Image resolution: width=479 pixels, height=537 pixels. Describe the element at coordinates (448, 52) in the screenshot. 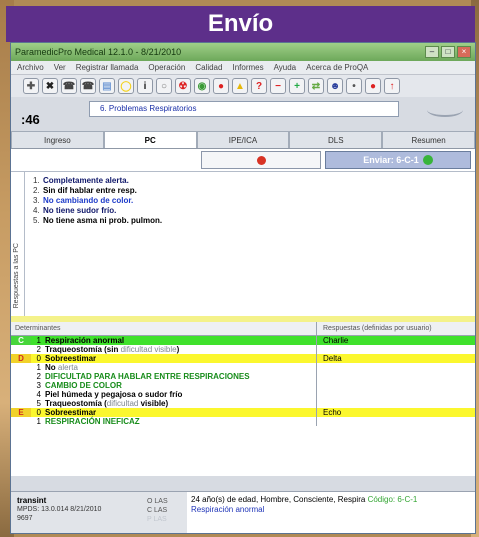

I see `maximize-button: □` at that location.